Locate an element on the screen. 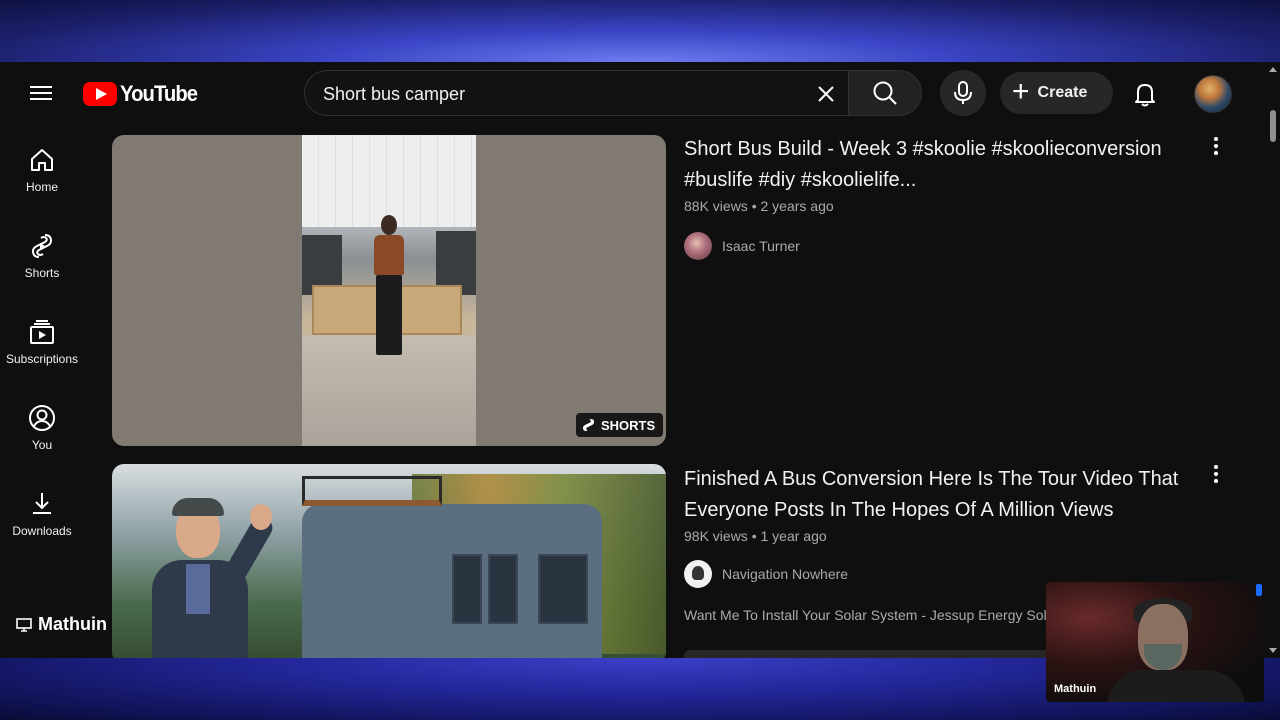 The height and width of the screenshot is (720, 1280). sidebar-item-label: You is located at coordinates (42, 445).